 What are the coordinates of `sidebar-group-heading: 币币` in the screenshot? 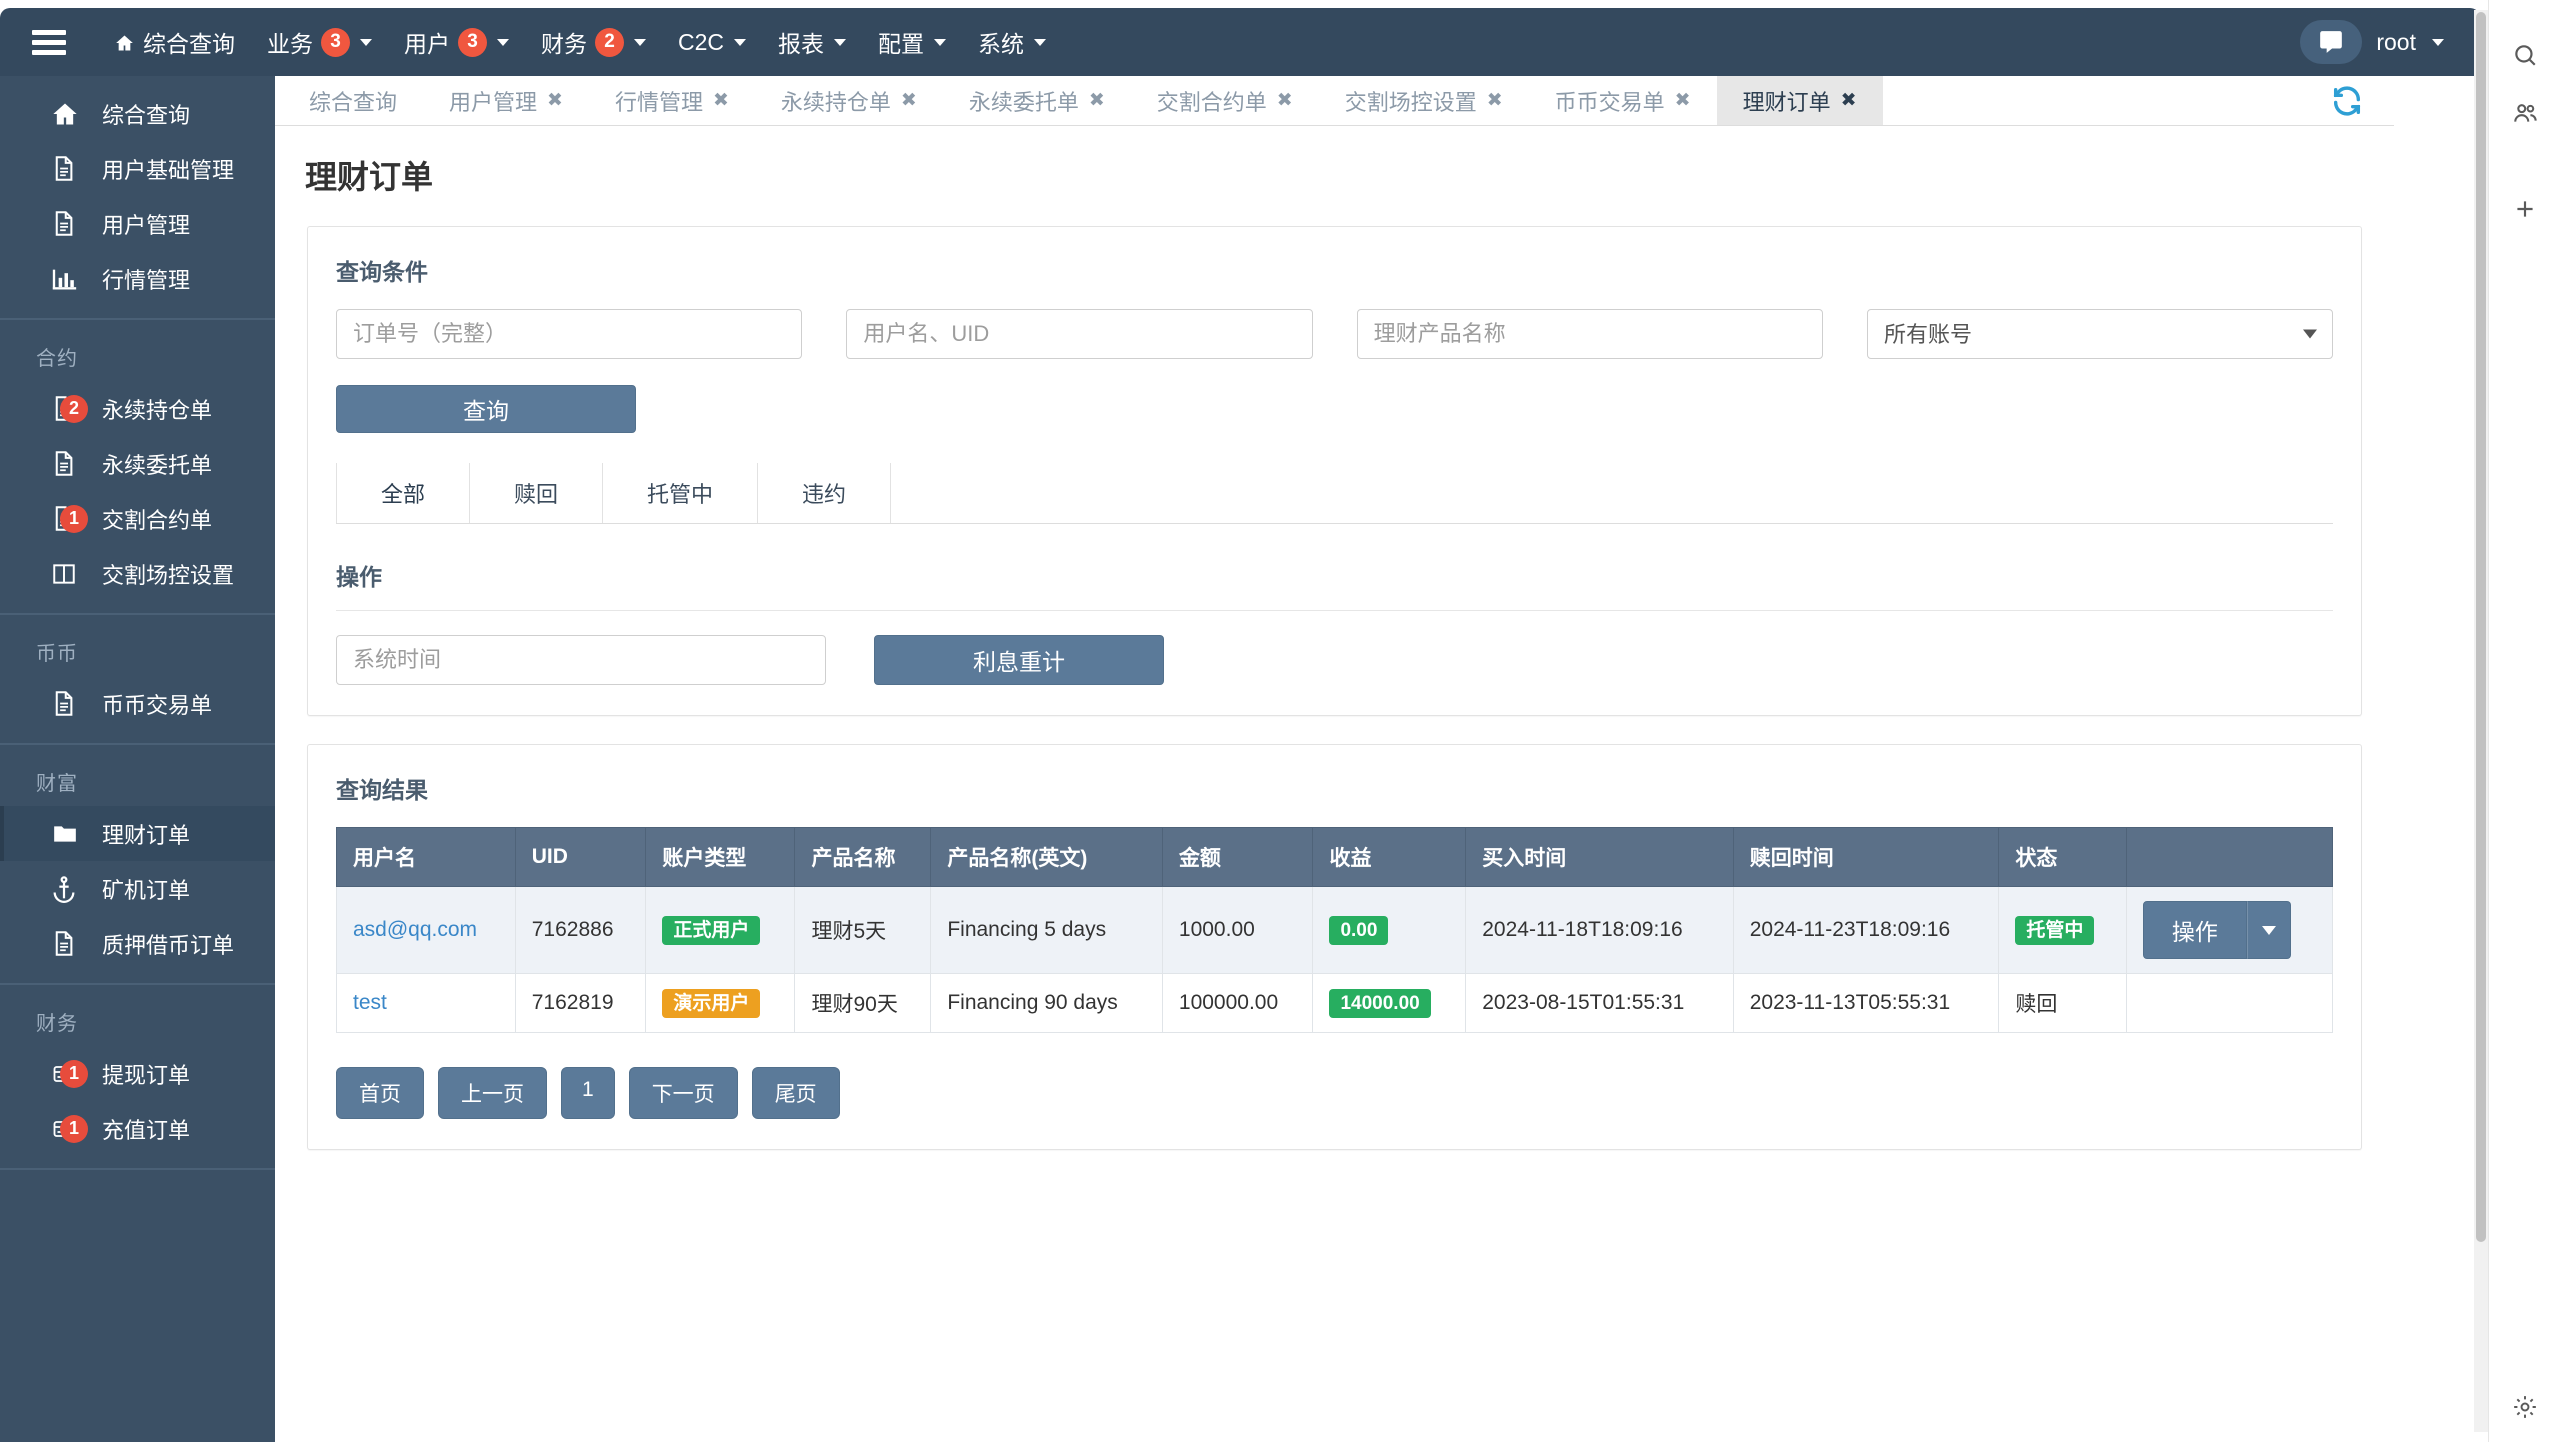 It's located at (57, 654).